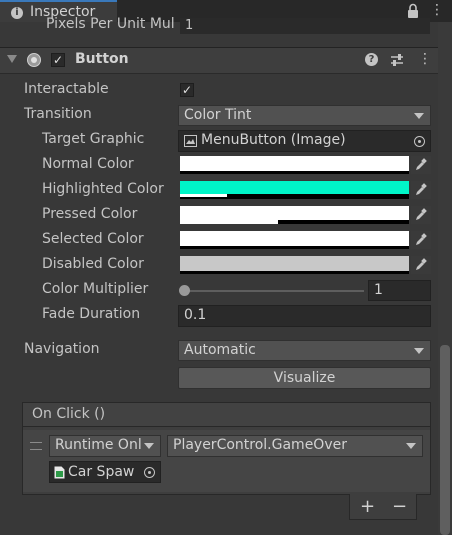 Image resolution: width=452 pixels, height=535 pixels. What do you see at coordinates (187, 90) in the screenshot?
I see `interactable-checkbox: ✓` at bounding box center [187, 90].